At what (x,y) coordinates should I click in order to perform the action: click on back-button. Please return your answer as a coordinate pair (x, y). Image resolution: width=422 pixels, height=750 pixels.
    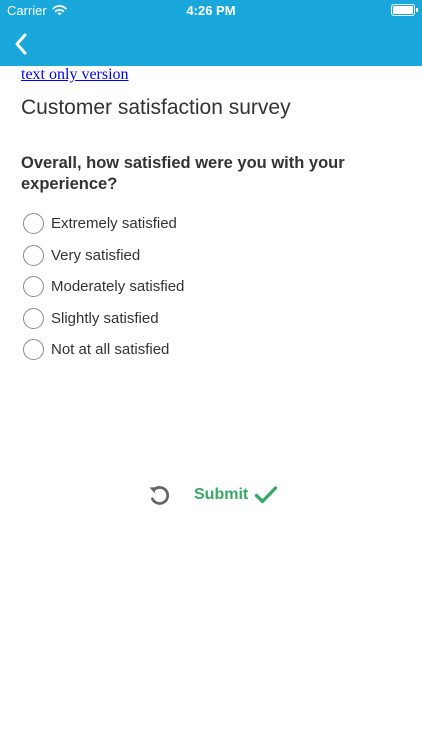
    Looking at the image, I should click on (21, 44).